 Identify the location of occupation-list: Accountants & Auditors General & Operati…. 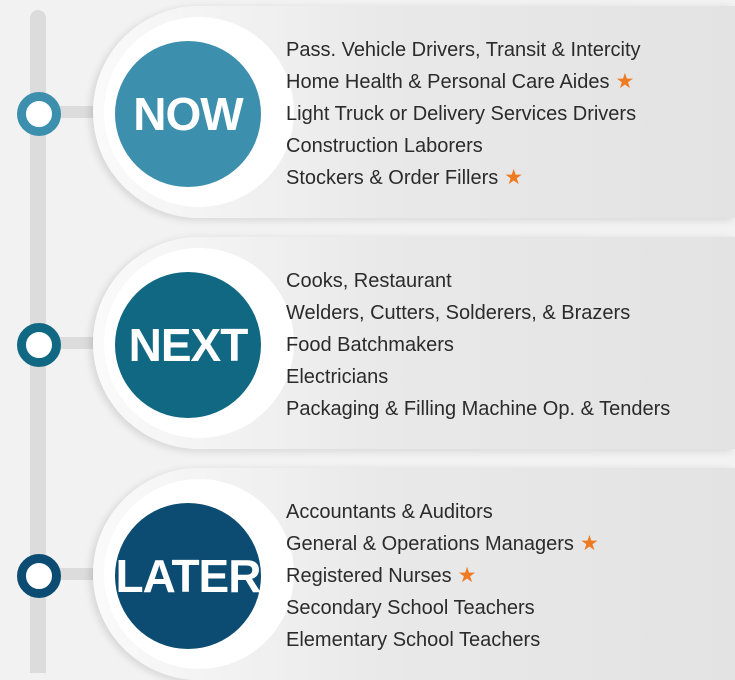
(442, 576).